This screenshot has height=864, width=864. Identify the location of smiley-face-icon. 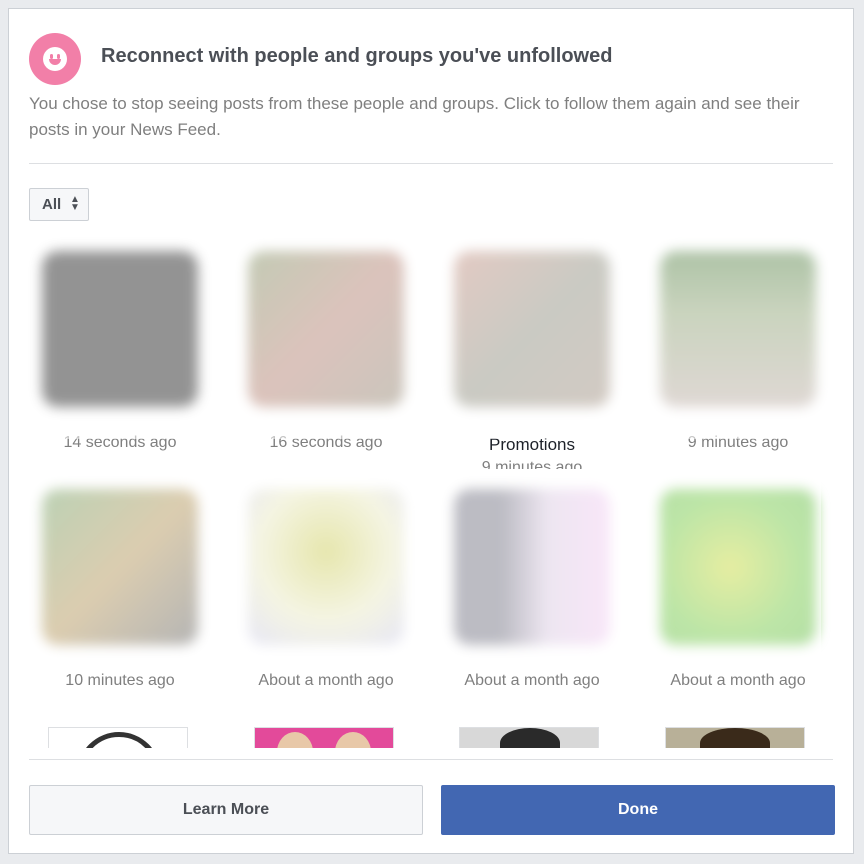
(55, 59).